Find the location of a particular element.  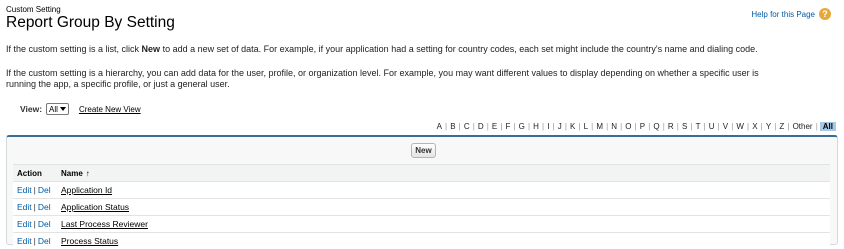

help-icon: ? is located at coordinates (825, 14).